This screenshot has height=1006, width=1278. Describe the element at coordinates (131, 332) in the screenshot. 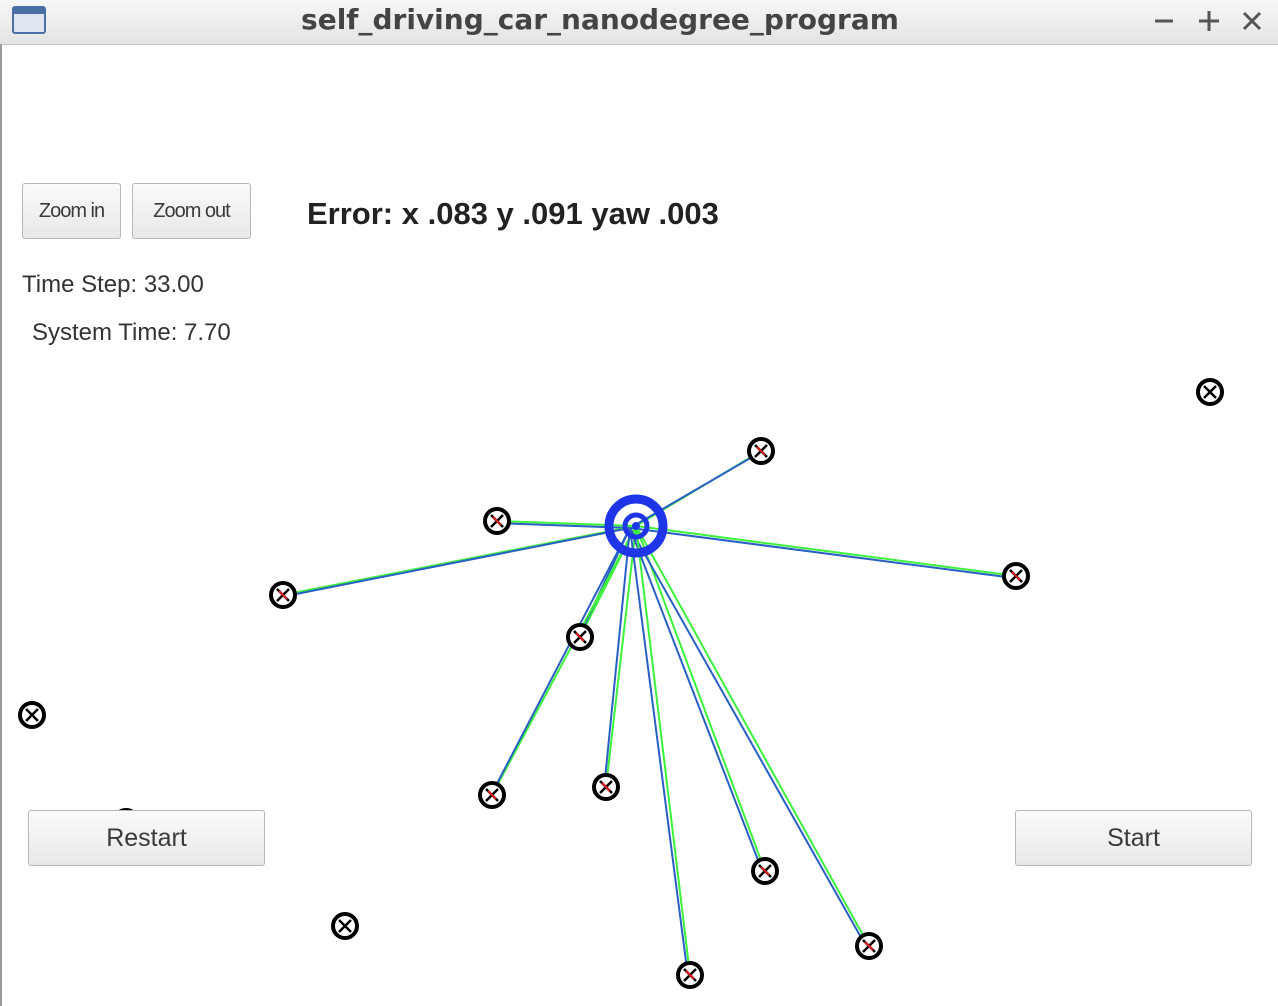

I see `system-time-readout: System Time: 7.70` at that location.